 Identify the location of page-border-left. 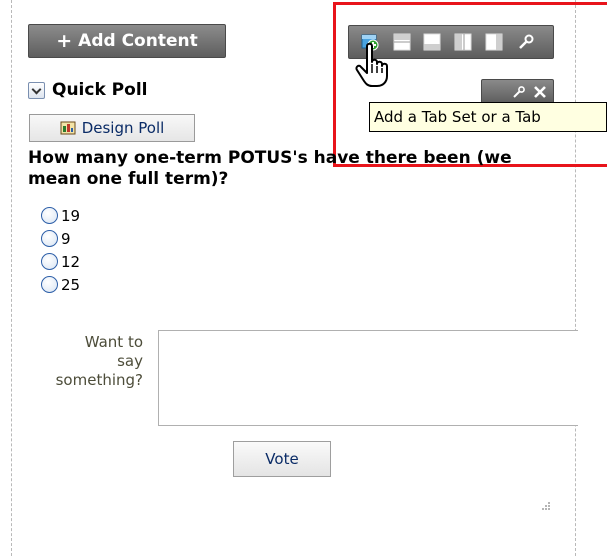
(11, 278).